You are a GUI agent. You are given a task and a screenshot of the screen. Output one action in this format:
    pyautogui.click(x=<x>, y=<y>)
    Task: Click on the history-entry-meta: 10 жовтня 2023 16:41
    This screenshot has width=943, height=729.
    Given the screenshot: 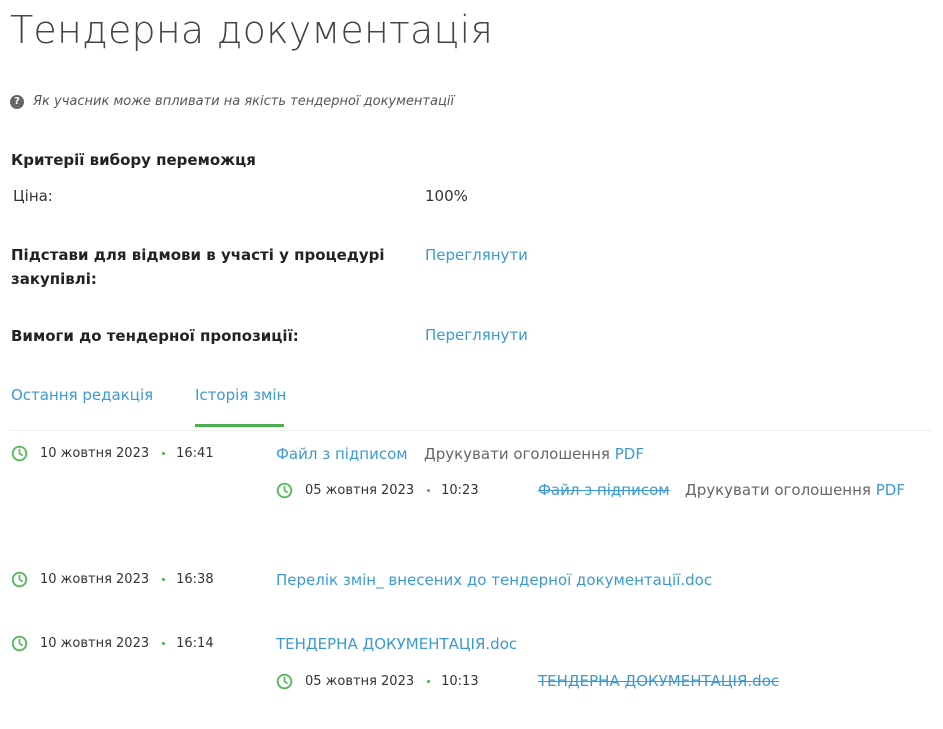 What is the action you would take?
    pyautogui.click(x=112, y=453)
    